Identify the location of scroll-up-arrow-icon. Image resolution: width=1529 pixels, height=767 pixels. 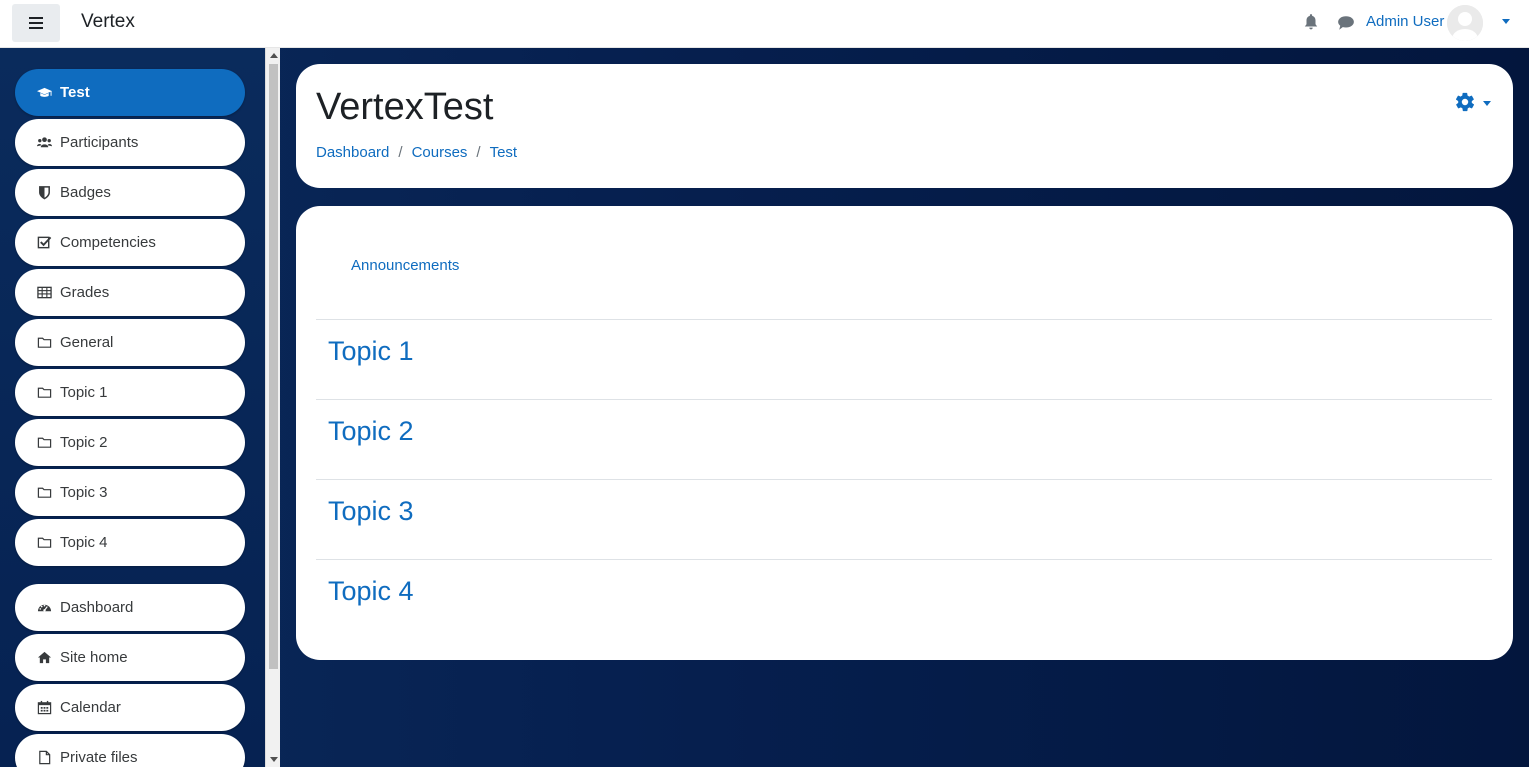
(274, 55).